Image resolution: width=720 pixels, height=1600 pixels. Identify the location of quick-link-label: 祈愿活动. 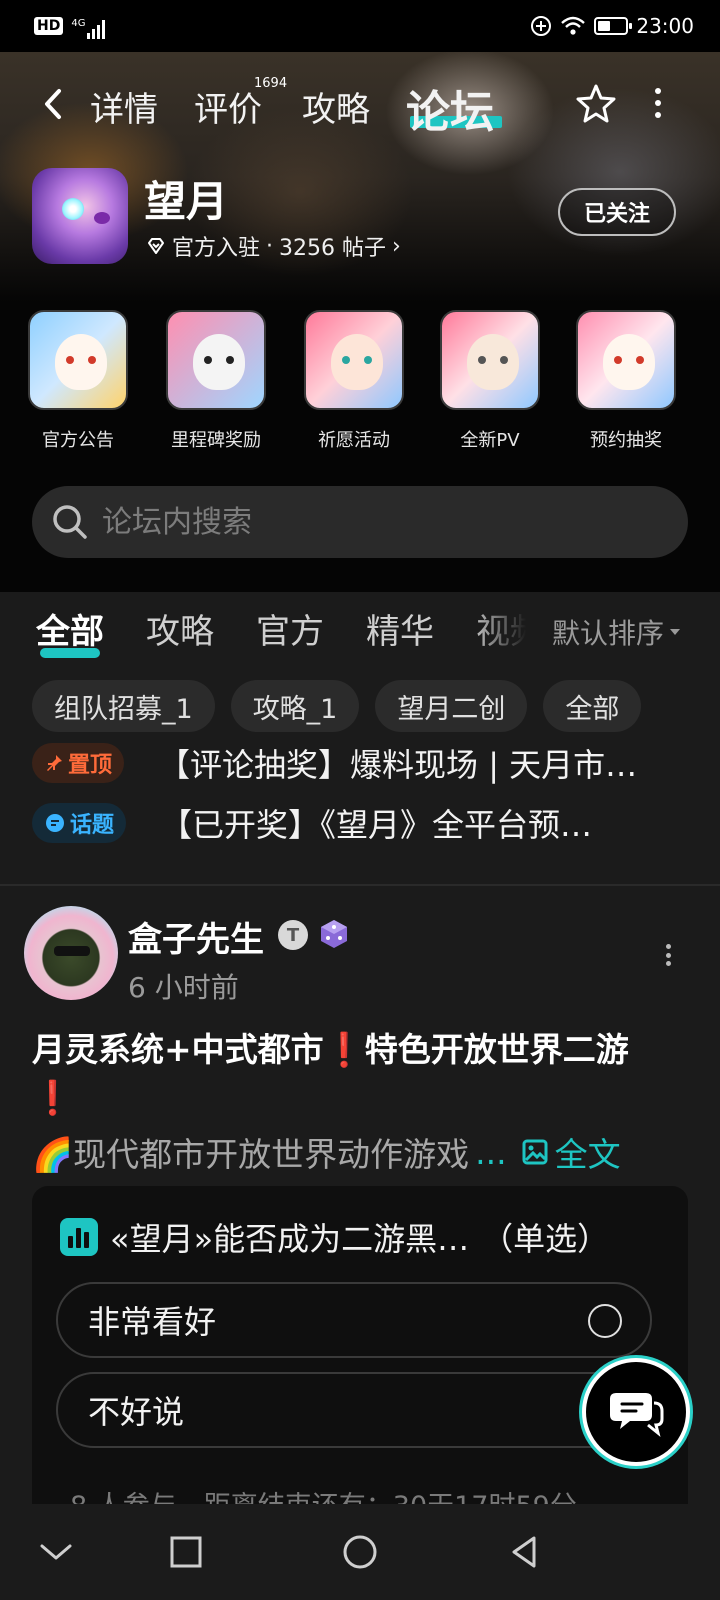
(354, 440).